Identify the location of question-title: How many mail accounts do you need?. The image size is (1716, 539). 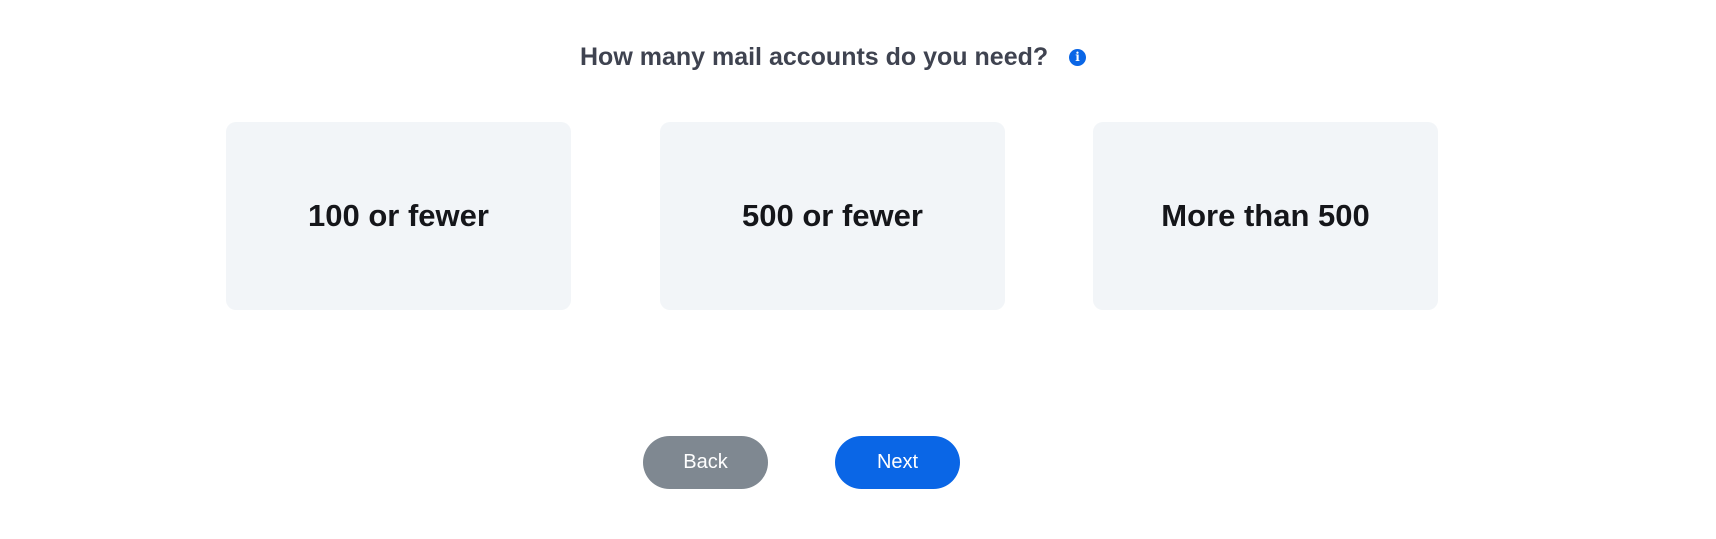
(814, 57).